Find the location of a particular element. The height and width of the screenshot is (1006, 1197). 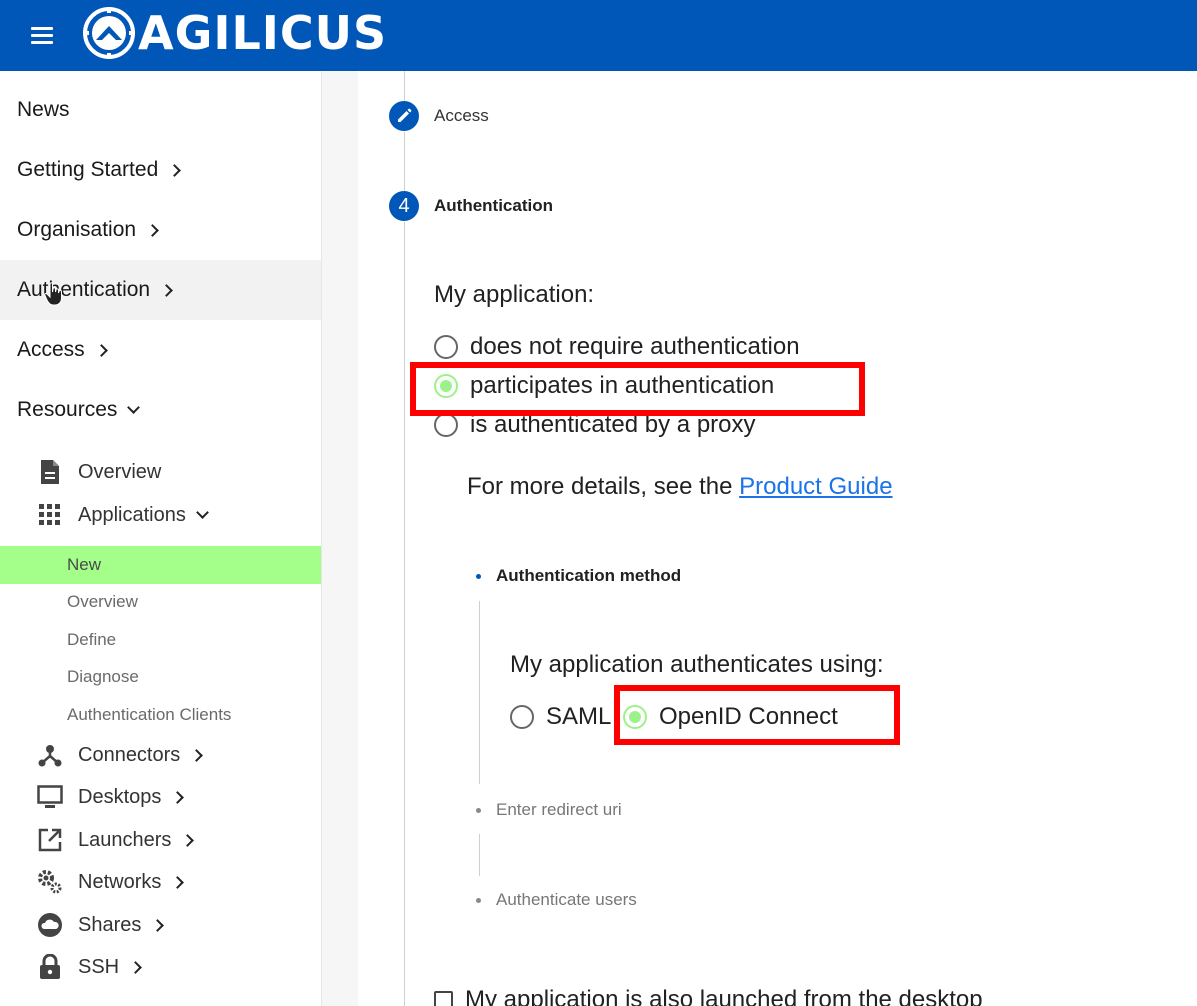

checkbox is located at coordinates (443, 998).